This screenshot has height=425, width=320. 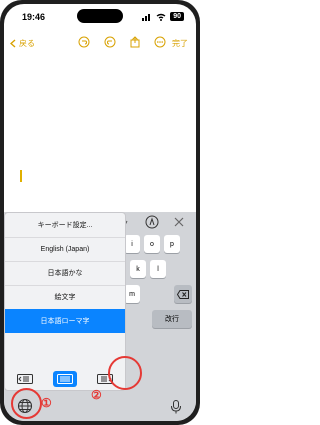 I want to click on notes-toolbar: 戻る 完了, so click(x=100, y=44).